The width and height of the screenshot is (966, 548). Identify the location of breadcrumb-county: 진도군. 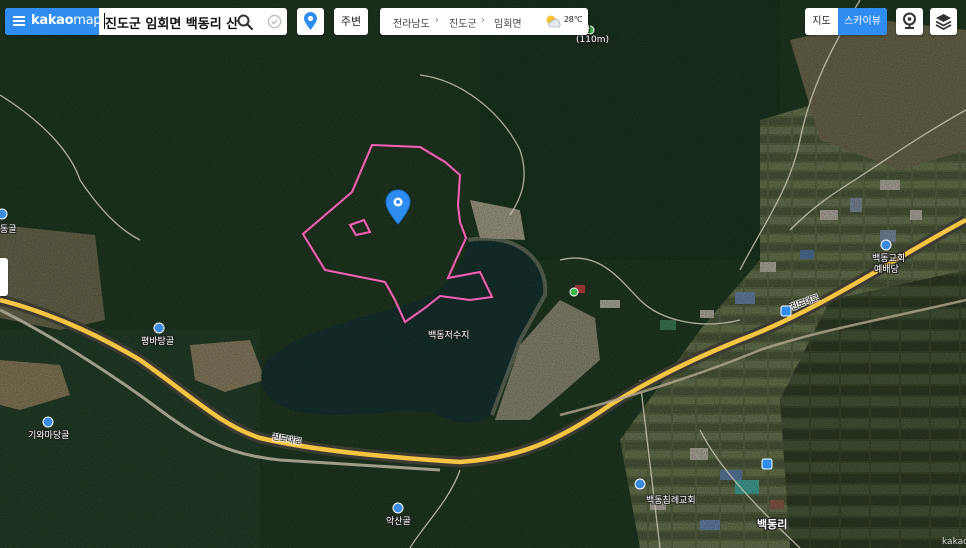
(463, 22).